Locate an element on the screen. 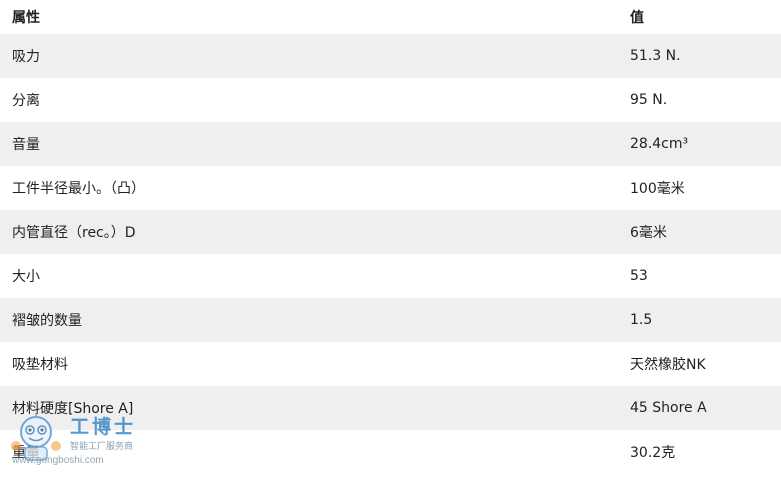 This screenshot has width=781, height=482. row-attribute: 褶皱的数量 is located at coordinates (47, 321).